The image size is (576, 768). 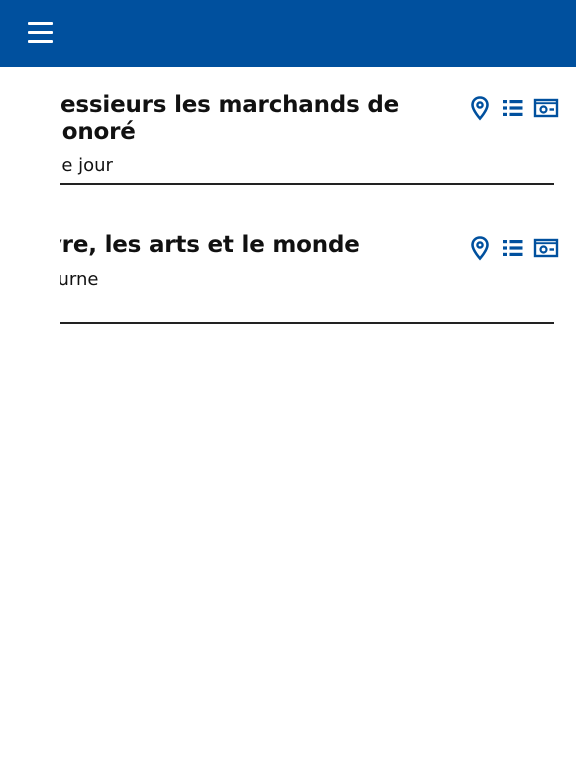 I want to click on tour-title: Le Louvre, les arts et le monde, so click(x=210, y=245).